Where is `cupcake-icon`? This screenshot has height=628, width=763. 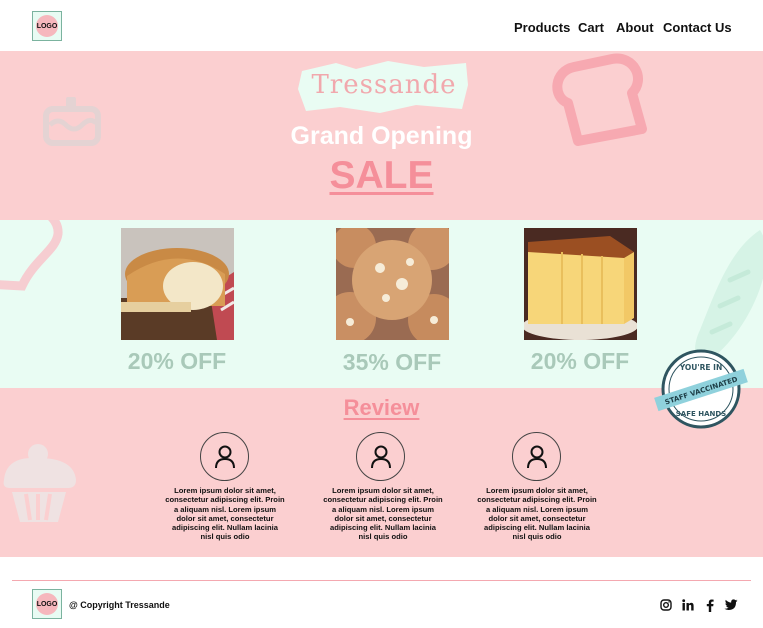
cupcake-icon is located at coordinates (40, 483).